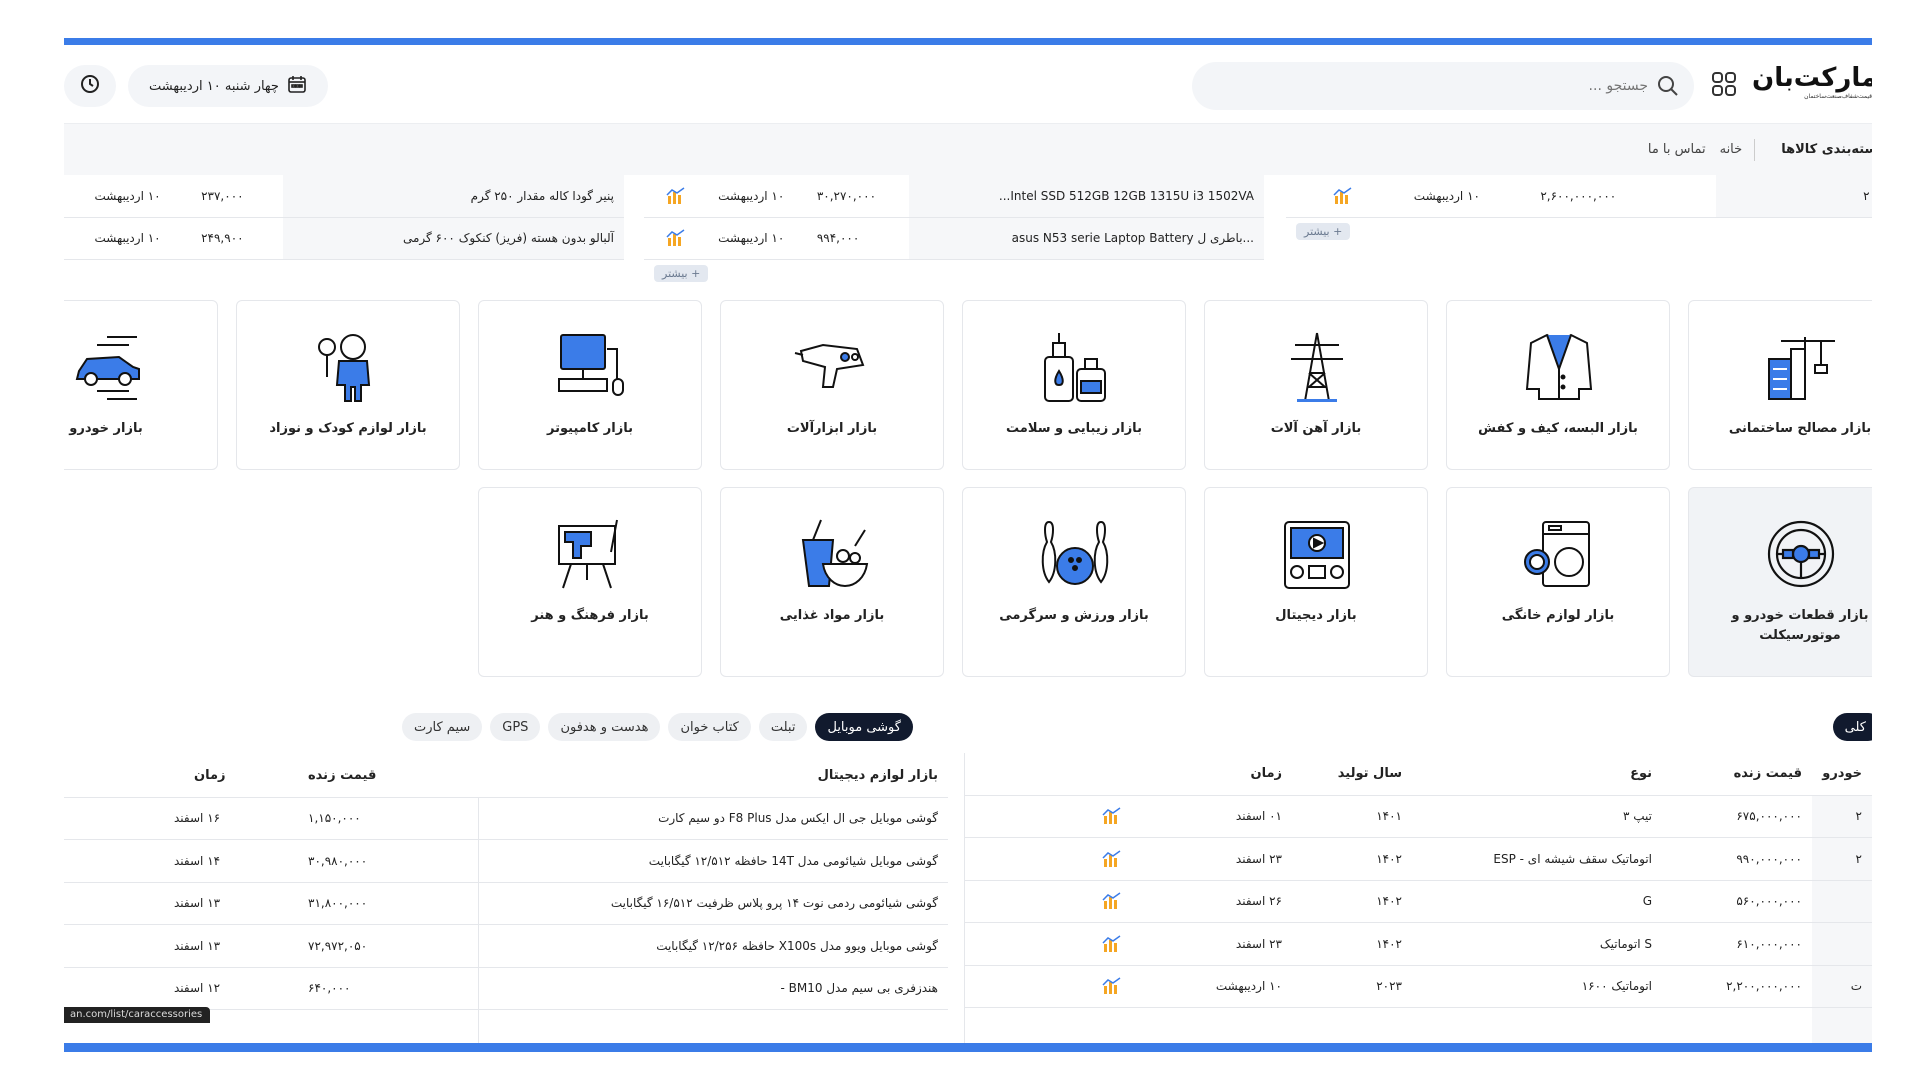 This screenshot has height=1080, width=1920. Describe the element at coordinates (1558, 615) in the screenshot. I see `category-label: بازار لوازم خانگی` at that location.